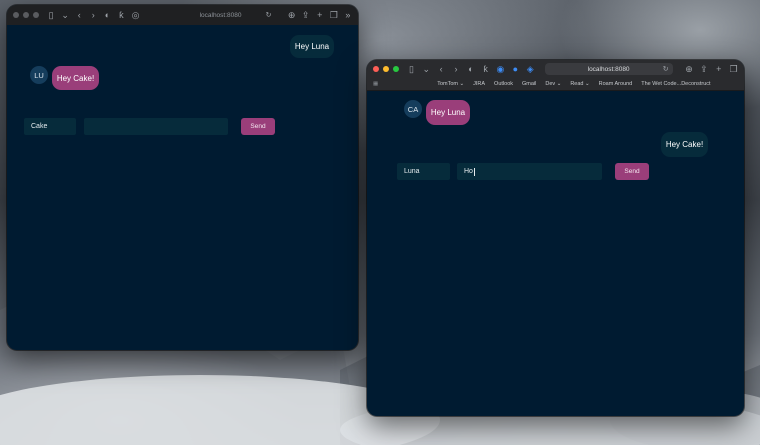  What do you see at coordinates (479, 84) in the screenshot?
I see `bookmark-item: JIRA` at bounding box center [479, 84].